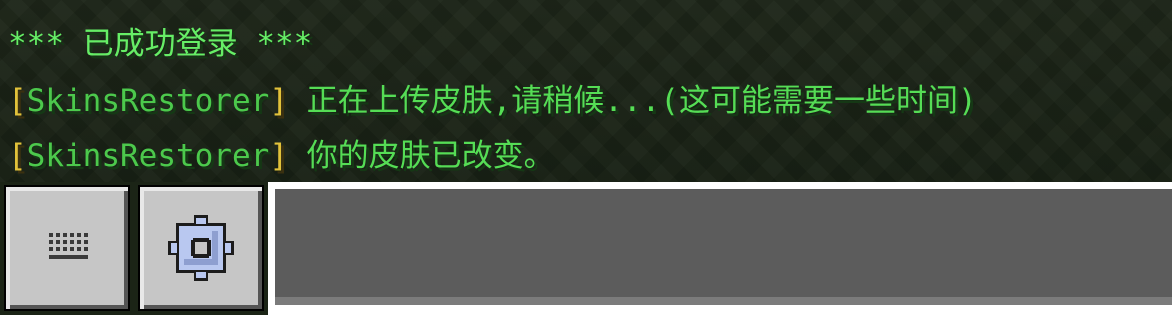 The height and width of the screenshot is (315, 1172). I want to click on keyboard-button, so click(67, 248).